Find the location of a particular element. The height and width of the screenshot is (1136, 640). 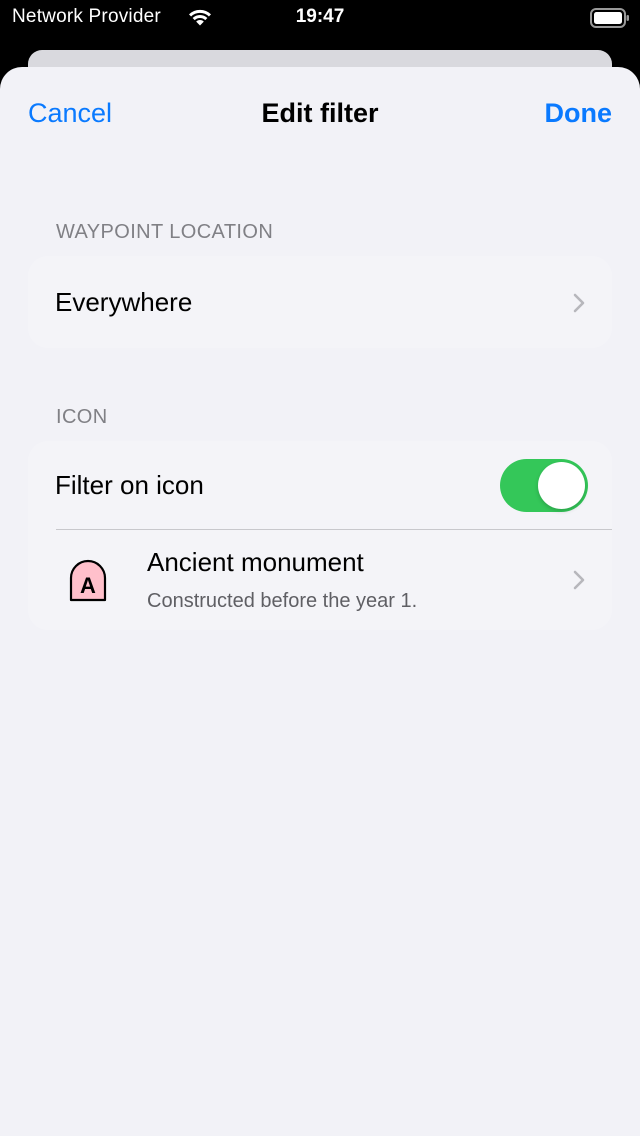

icon-subtitle: Constructed before the year 1. is located at coordinates (282, 601).